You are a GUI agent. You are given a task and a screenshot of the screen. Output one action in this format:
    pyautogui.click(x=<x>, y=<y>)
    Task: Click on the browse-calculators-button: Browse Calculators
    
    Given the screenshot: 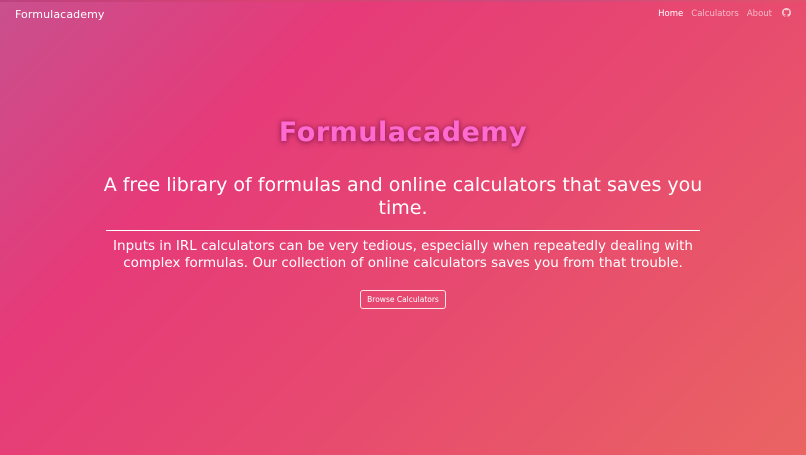 What is the action you would take?
    pyautogui.click(x=403, y=299)
    